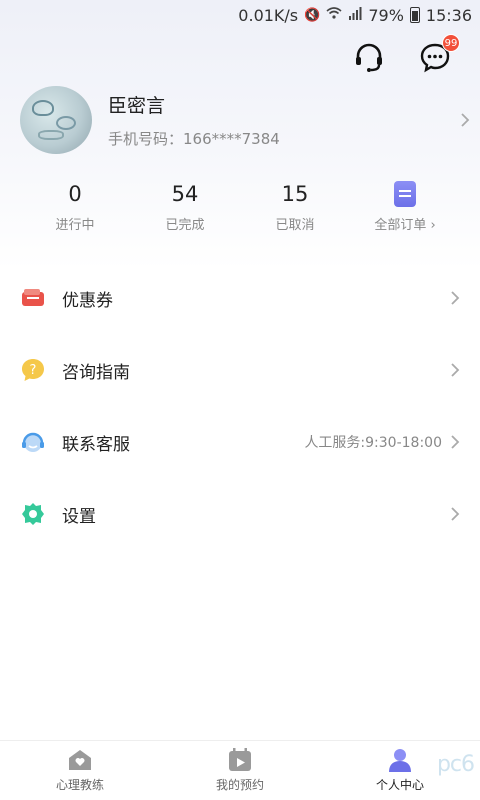 This screenshot has height=800, width=480. I want to click on menu-label: 设置, so click(79, 516).